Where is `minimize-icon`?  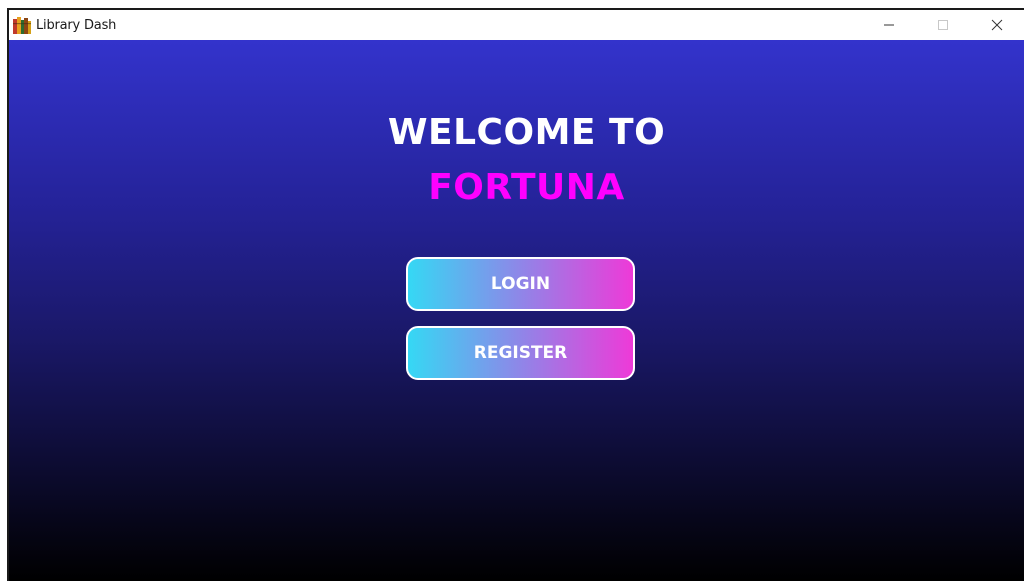 minimize-icon is located at coordinates (889, 25).